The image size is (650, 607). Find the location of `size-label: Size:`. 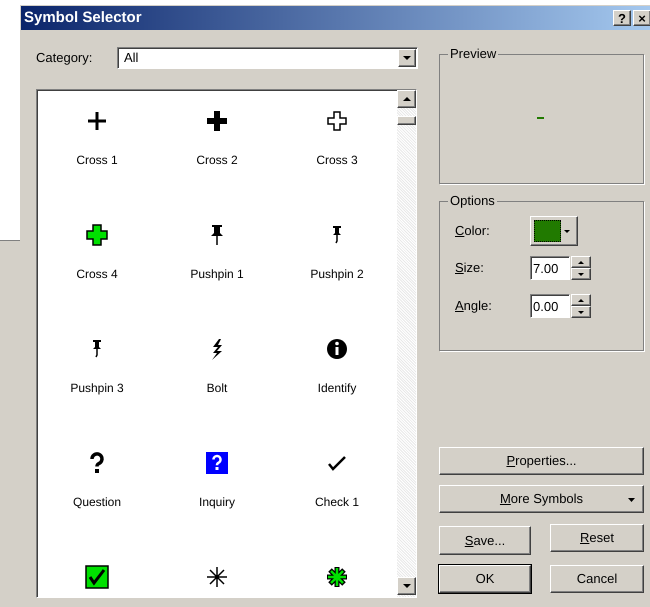

size-label: Size: is located at coordinates (470, 268).